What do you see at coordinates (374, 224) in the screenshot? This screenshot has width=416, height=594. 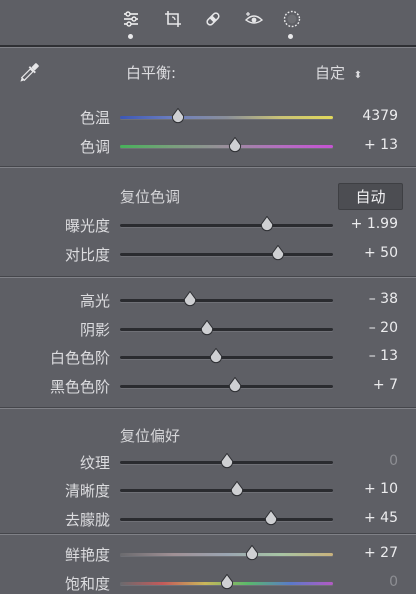 I see `slider-value-tone-0: + 1.99` at bounding box center [374, 224].